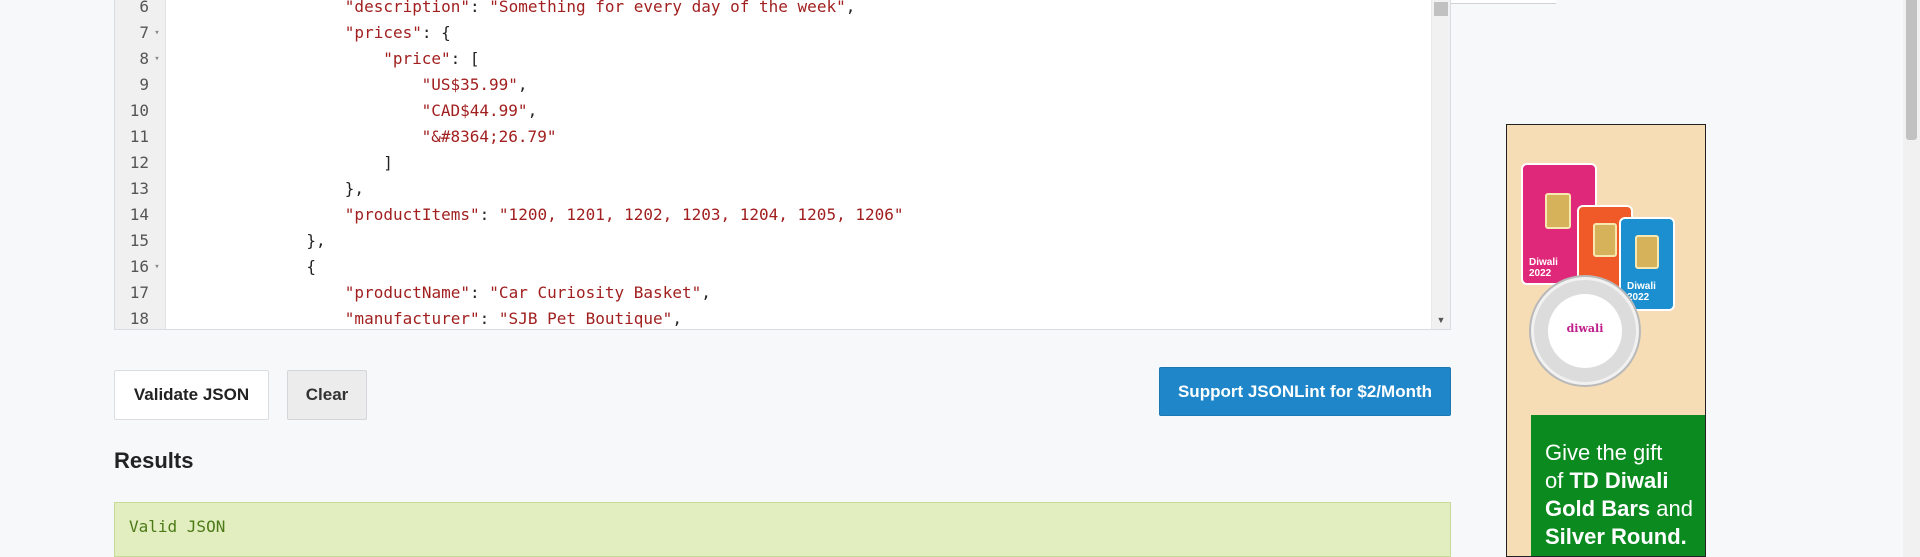 The height and width of the screenshot is (557, 1920). I want to click on editor-scroll-thumb, so click(1441, 9).